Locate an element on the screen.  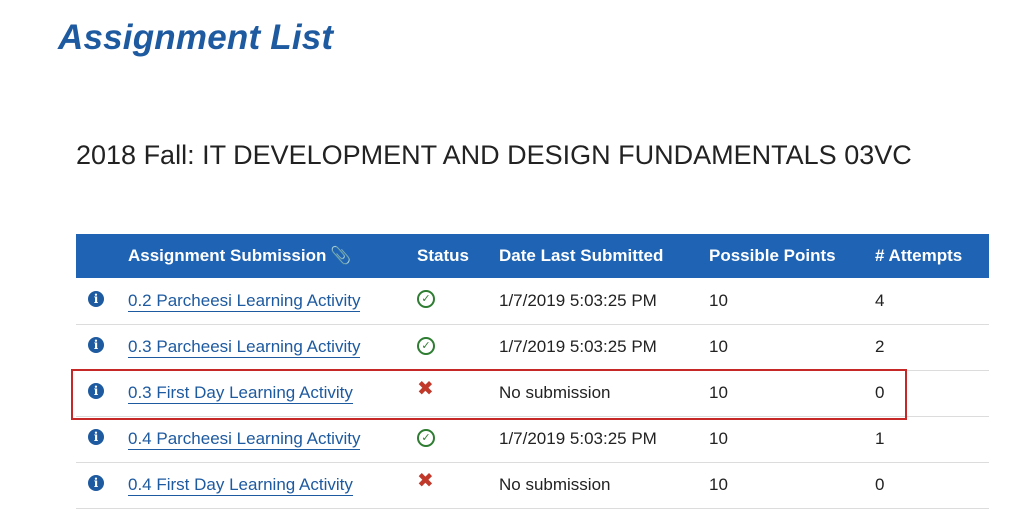
header-info is located at coordinates (102, 256).